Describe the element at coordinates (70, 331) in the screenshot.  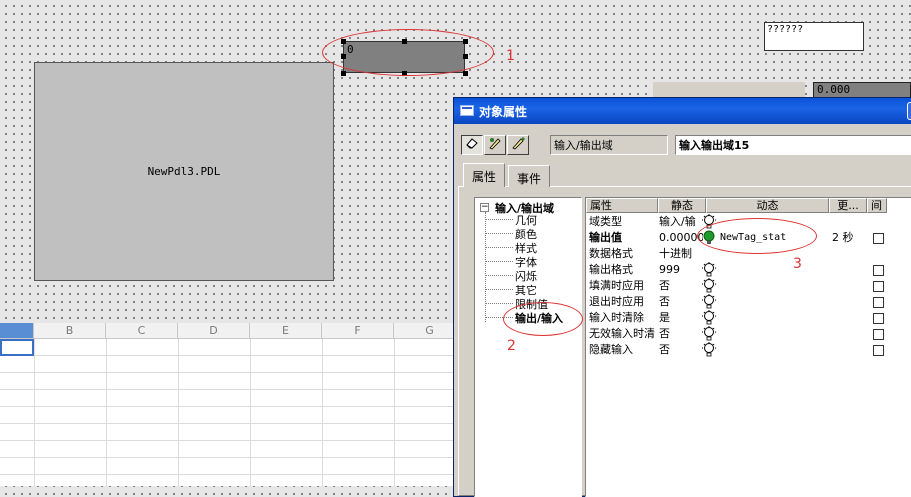
I see `column-header-b: B` at that location.